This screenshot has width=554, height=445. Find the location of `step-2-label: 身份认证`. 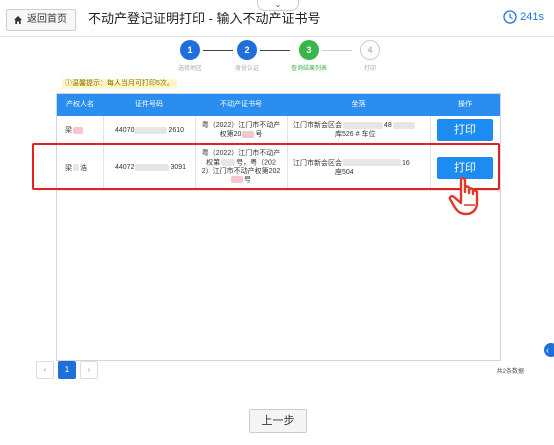

step-2-label: 身份认证 is located at coordinates (246, 69).